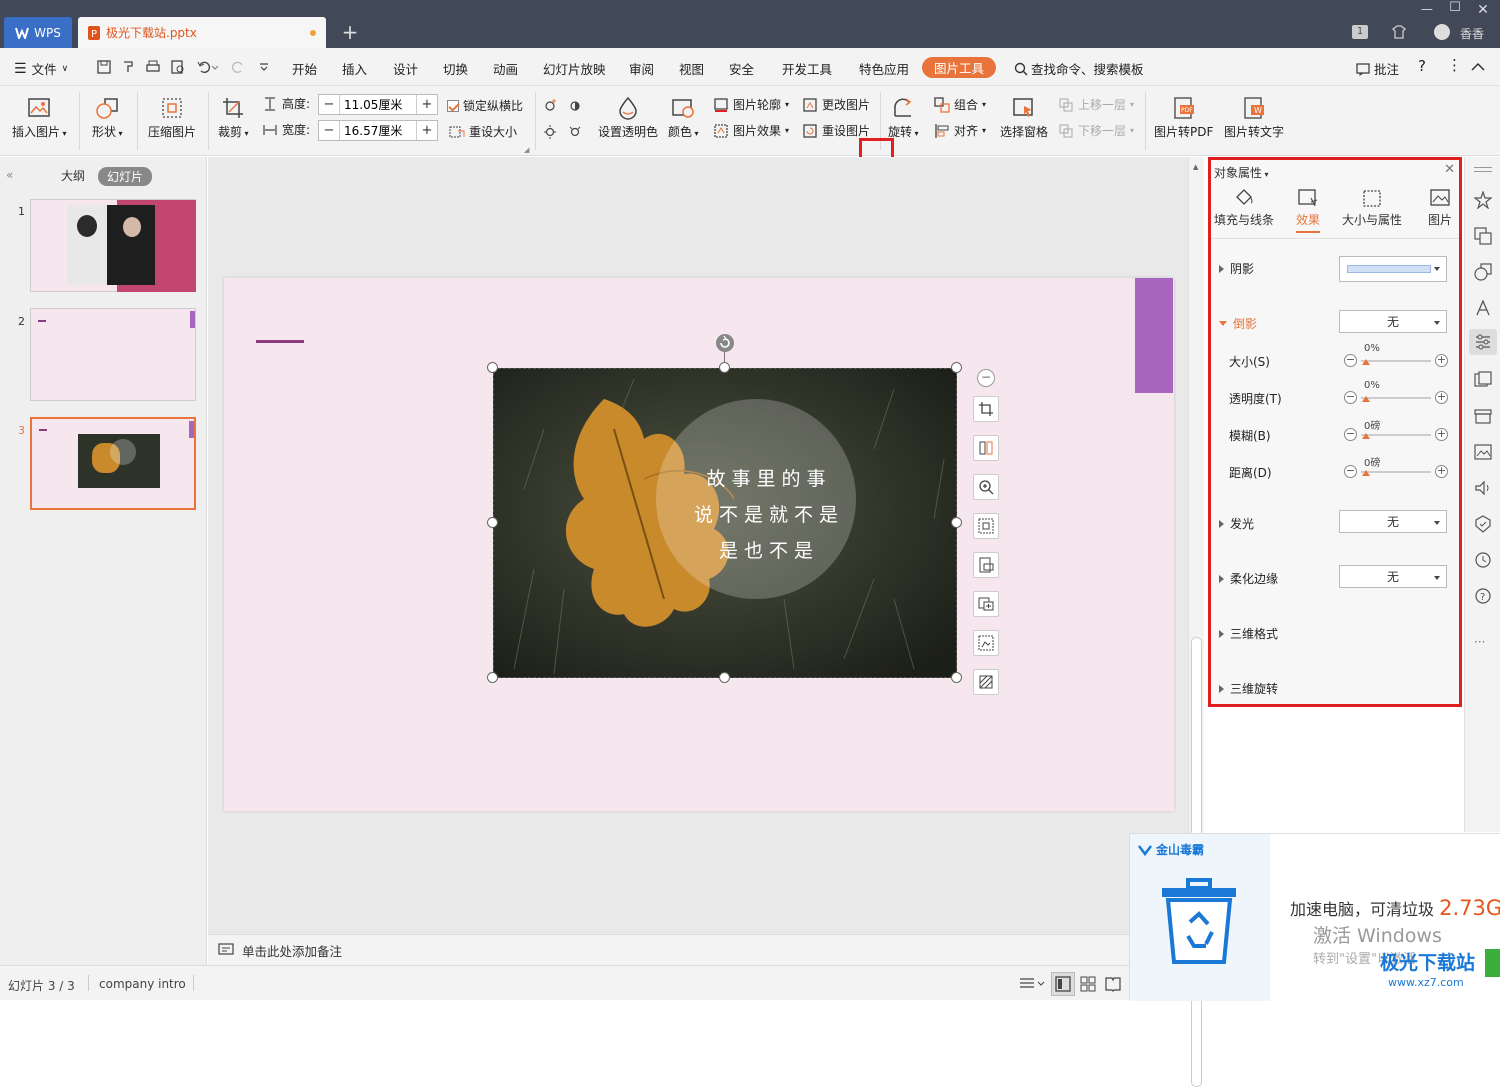 The height and width of the screenshot is (1087, 1500). I want to click on canvas-scrollbar: ▲, so click(1196, 622).